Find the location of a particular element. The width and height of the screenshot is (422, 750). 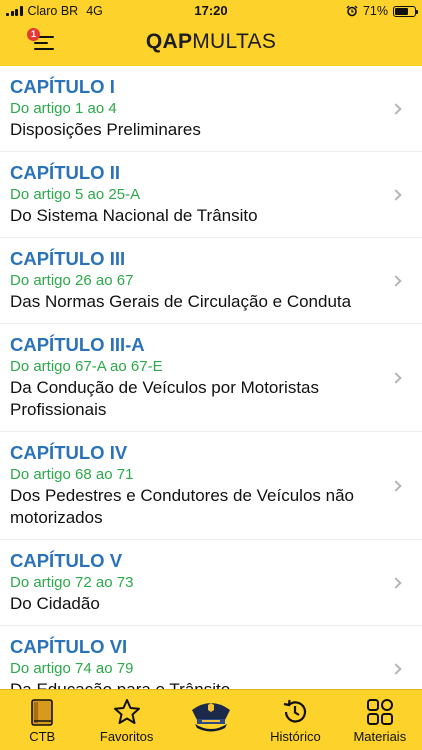

tab-favoritos: Favoritos is located at coordinates (126, 720).